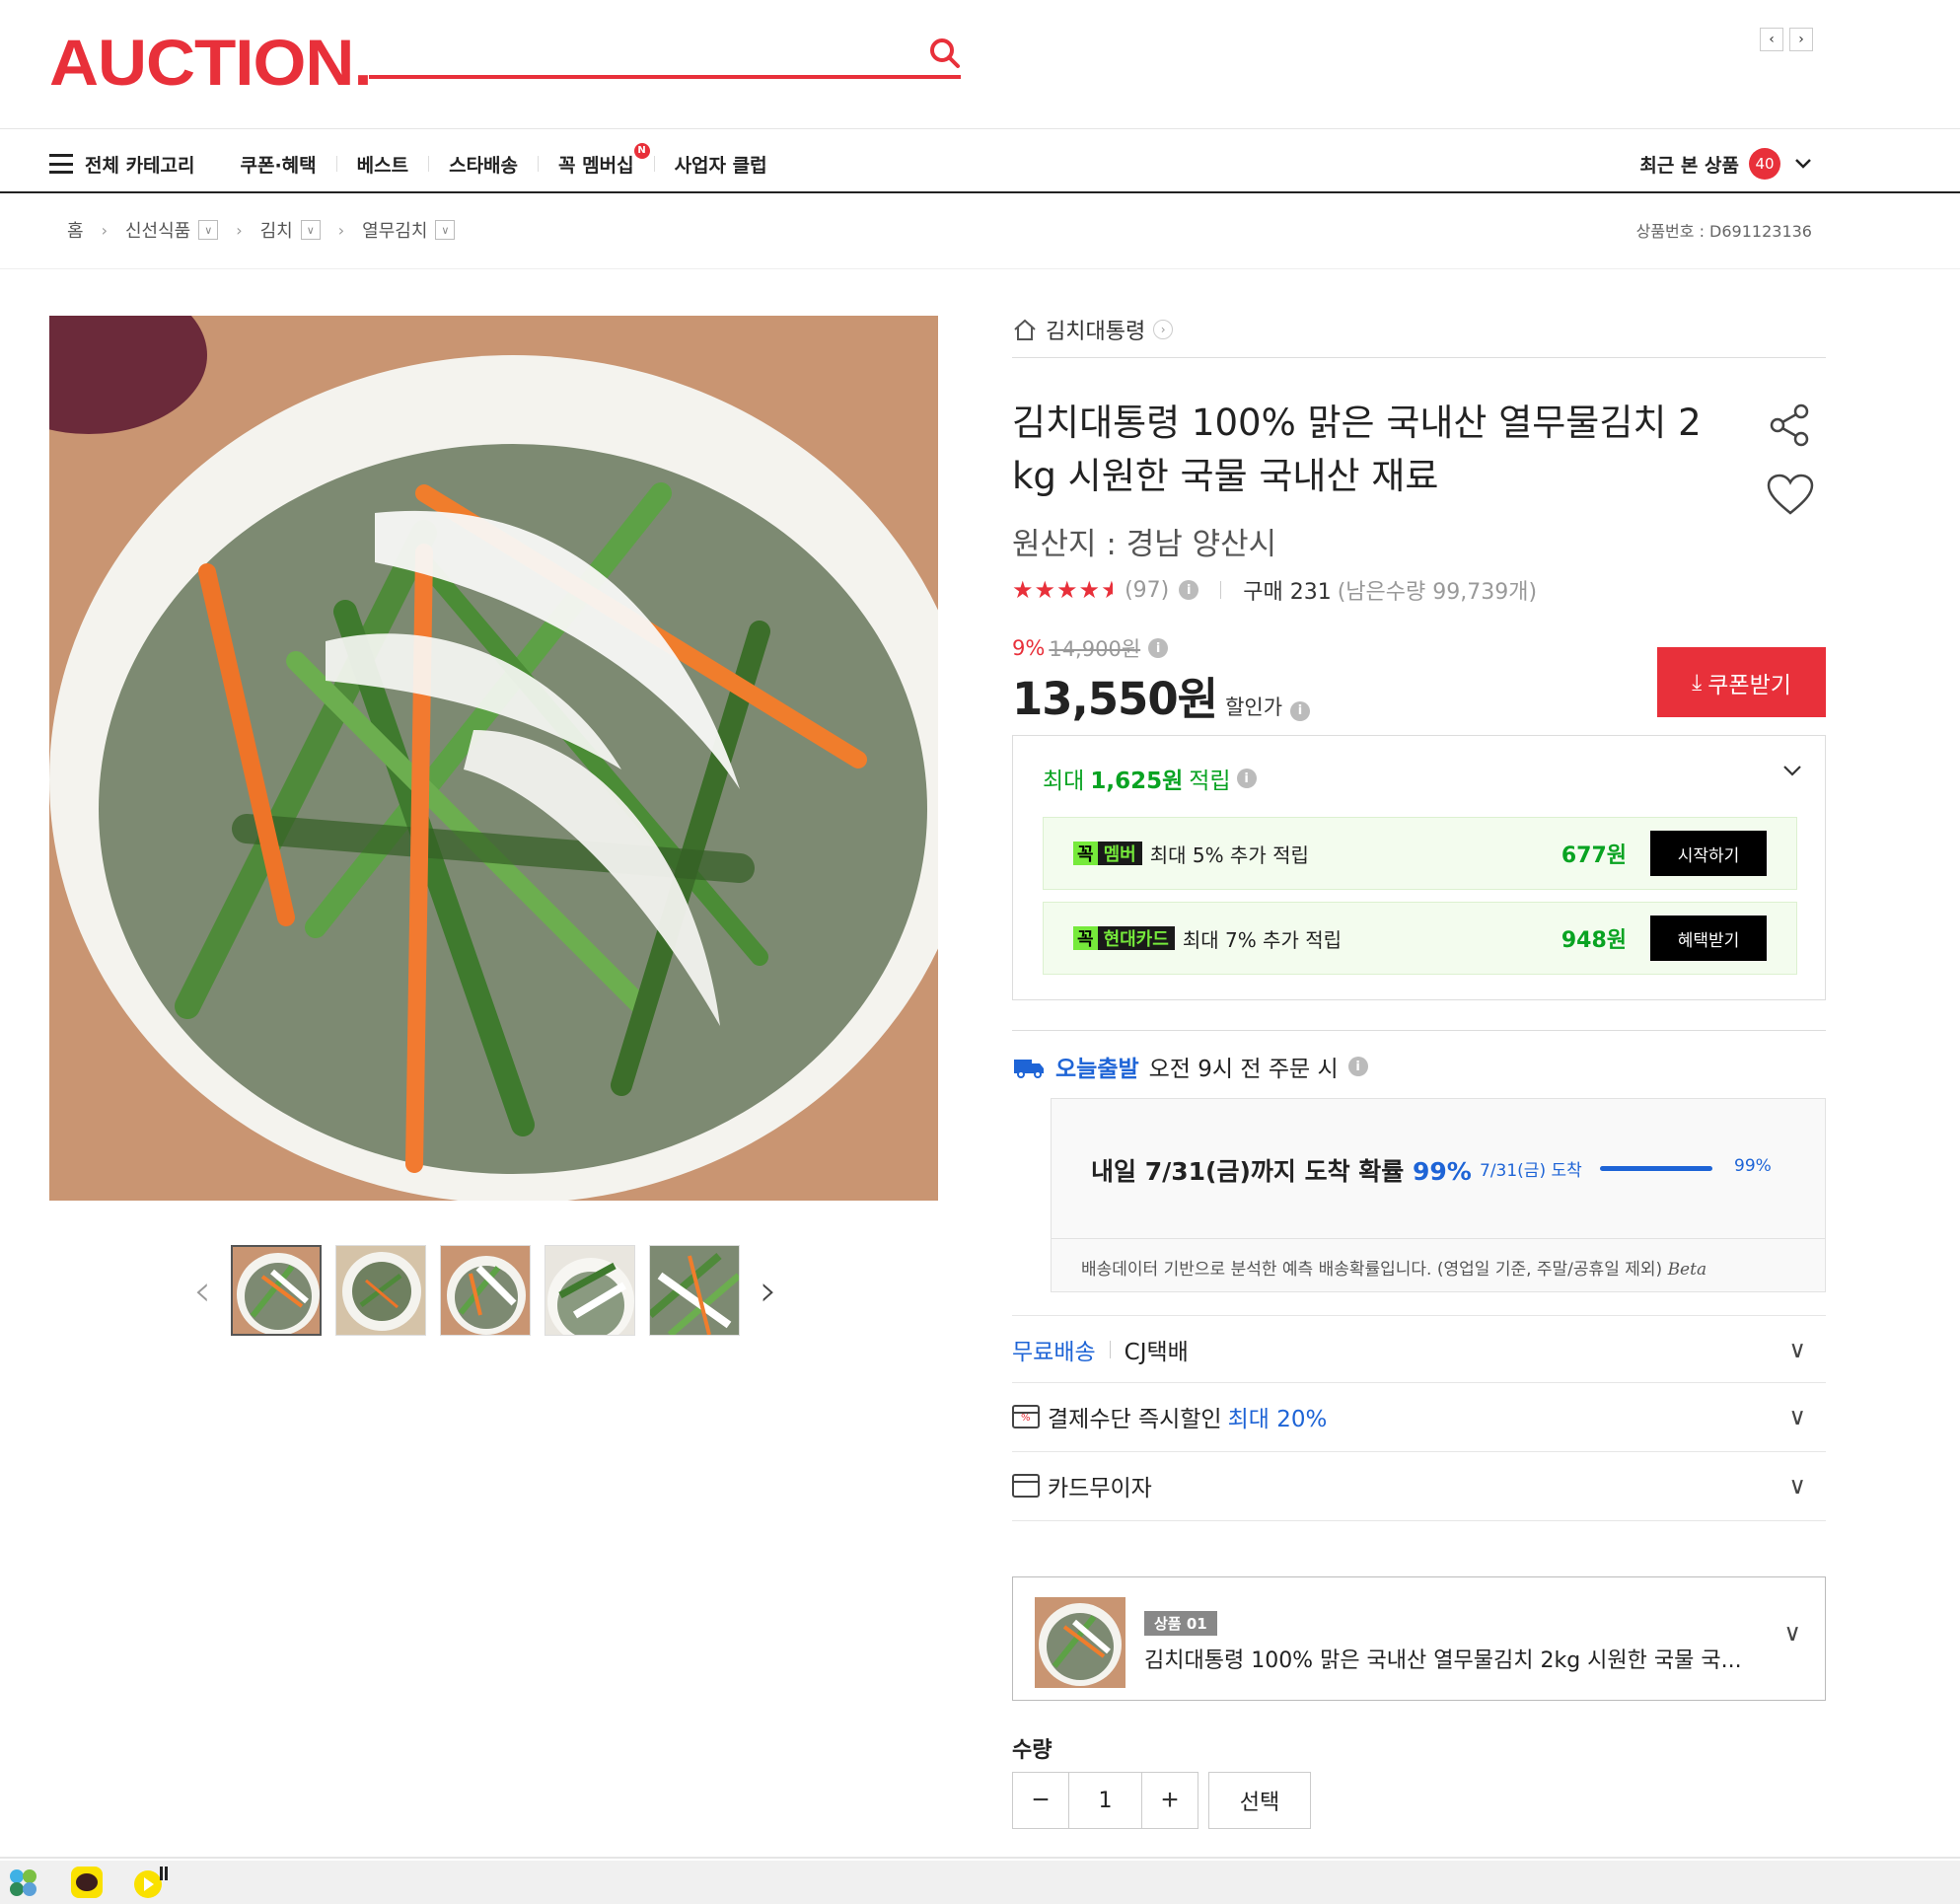  What do you see at coordinates (383, 164) in the screenshot?
I see `nav-best: 베스트` at bounding box center [383, 164].